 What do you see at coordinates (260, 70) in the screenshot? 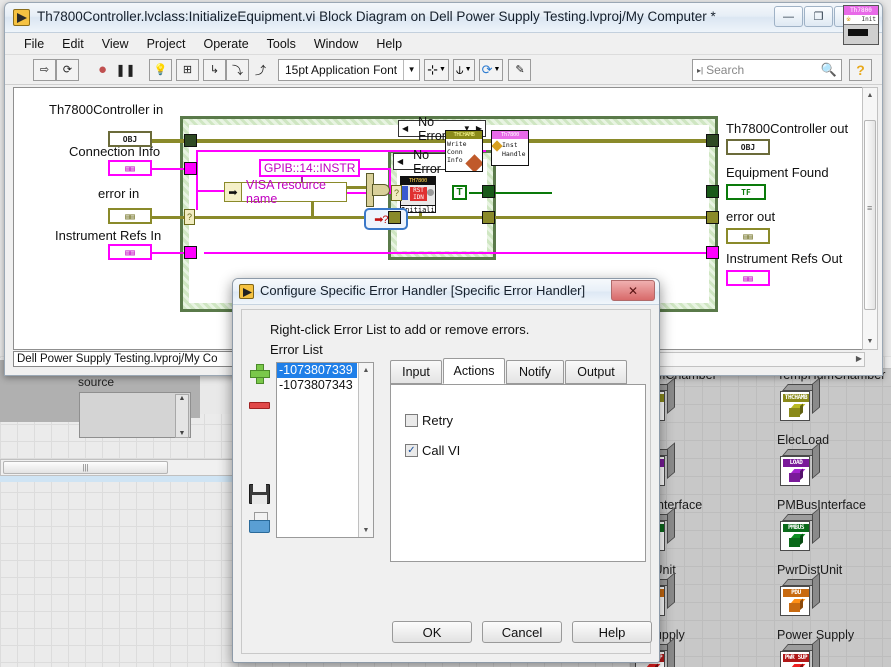
I see `step-out-icon: ⤴` at bounding box center [260, 70].